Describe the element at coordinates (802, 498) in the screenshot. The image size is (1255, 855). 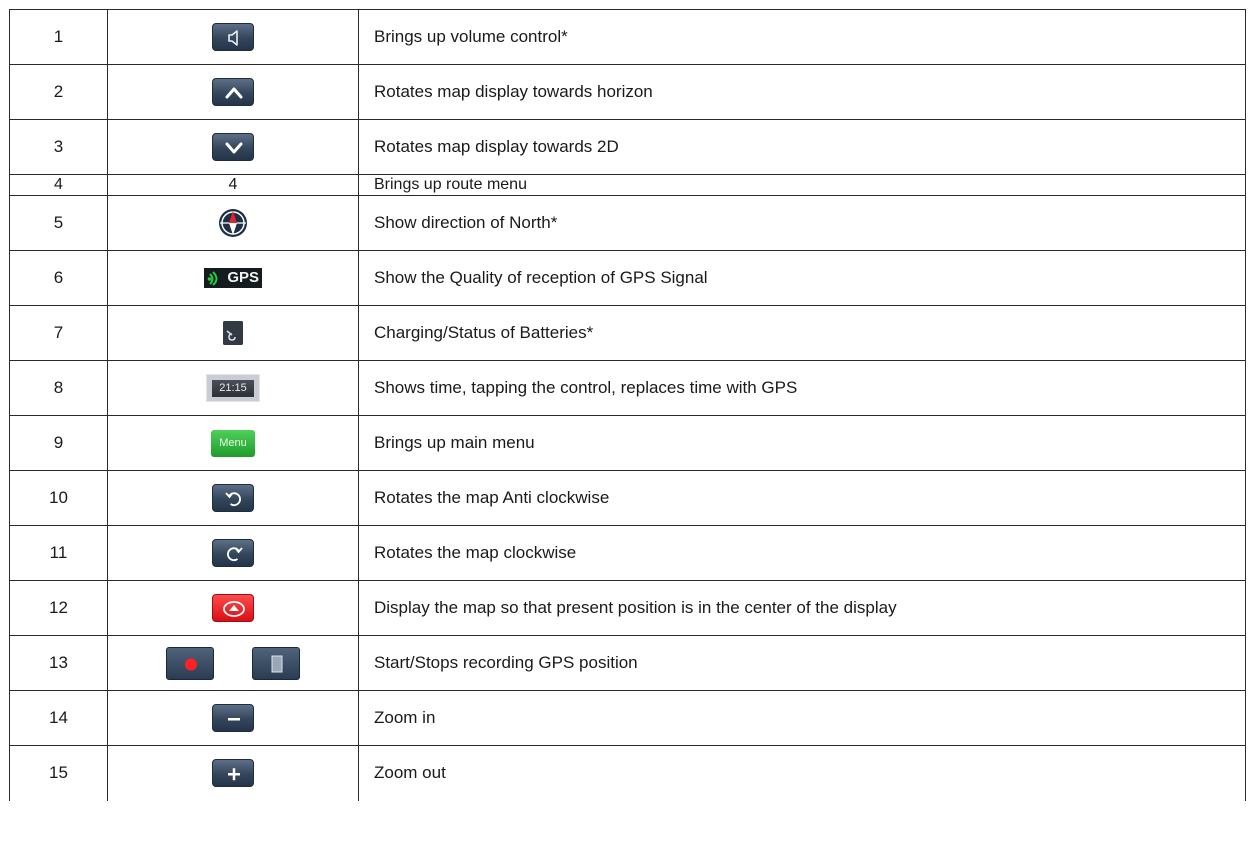
I see `row-description: Rotates the map Anti clockwise` at that location.